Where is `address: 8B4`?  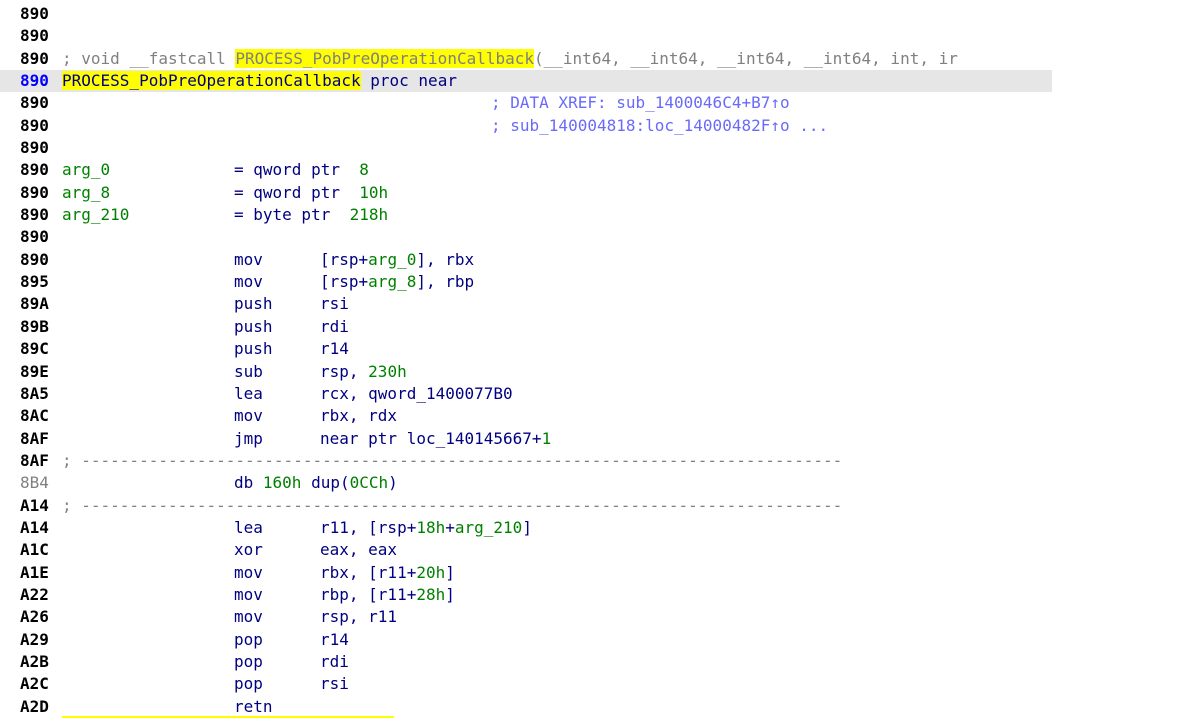
address: 8B4 is located at coordinates (34, 483).